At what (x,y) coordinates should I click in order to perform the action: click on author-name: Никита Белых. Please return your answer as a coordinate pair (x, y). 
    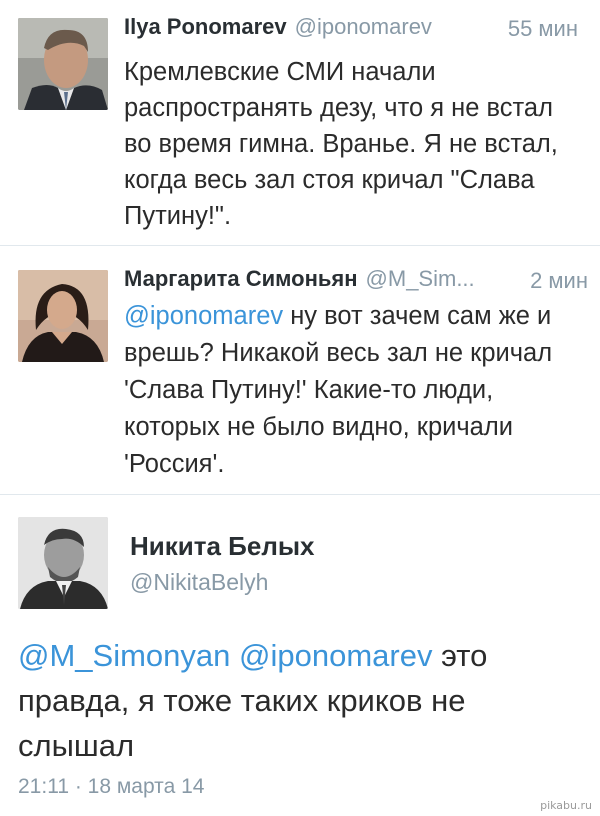
    Looking at the image, I should click on (222, 546).